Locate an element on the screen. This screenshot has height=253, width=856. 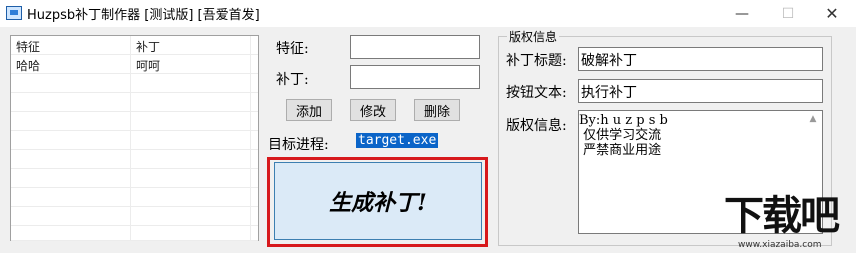
modify-button: 修改 is located at coordinates (373, 110).